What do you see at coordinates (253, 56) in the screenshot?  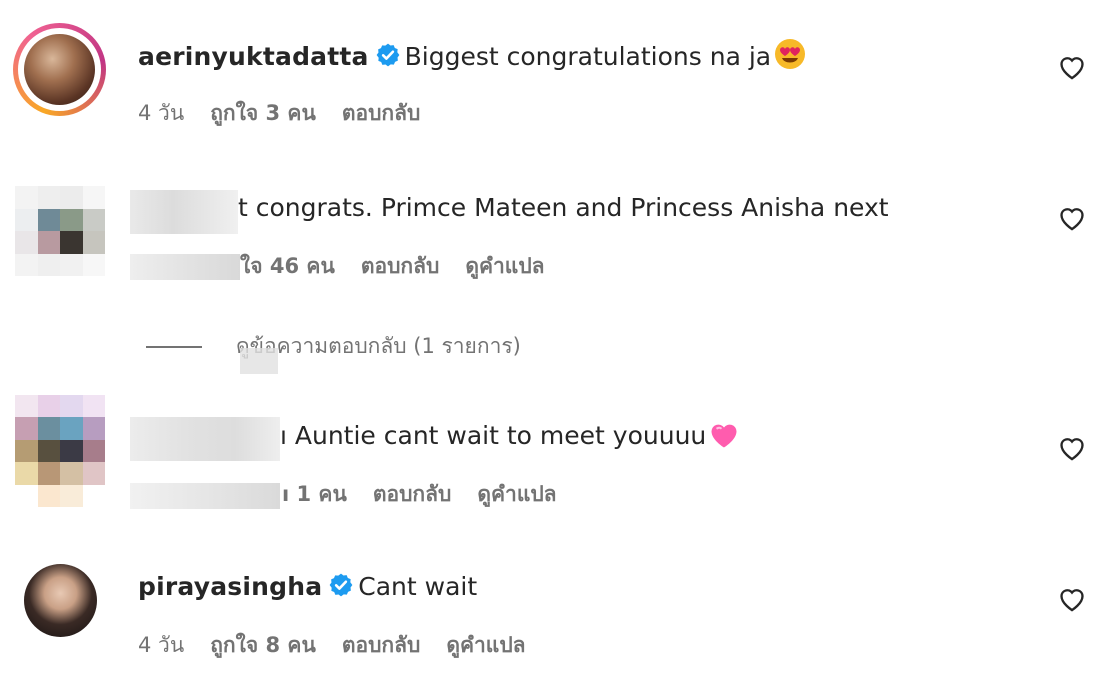 I see `username: aerinyuktadatta` at bounding box center [253, 56].